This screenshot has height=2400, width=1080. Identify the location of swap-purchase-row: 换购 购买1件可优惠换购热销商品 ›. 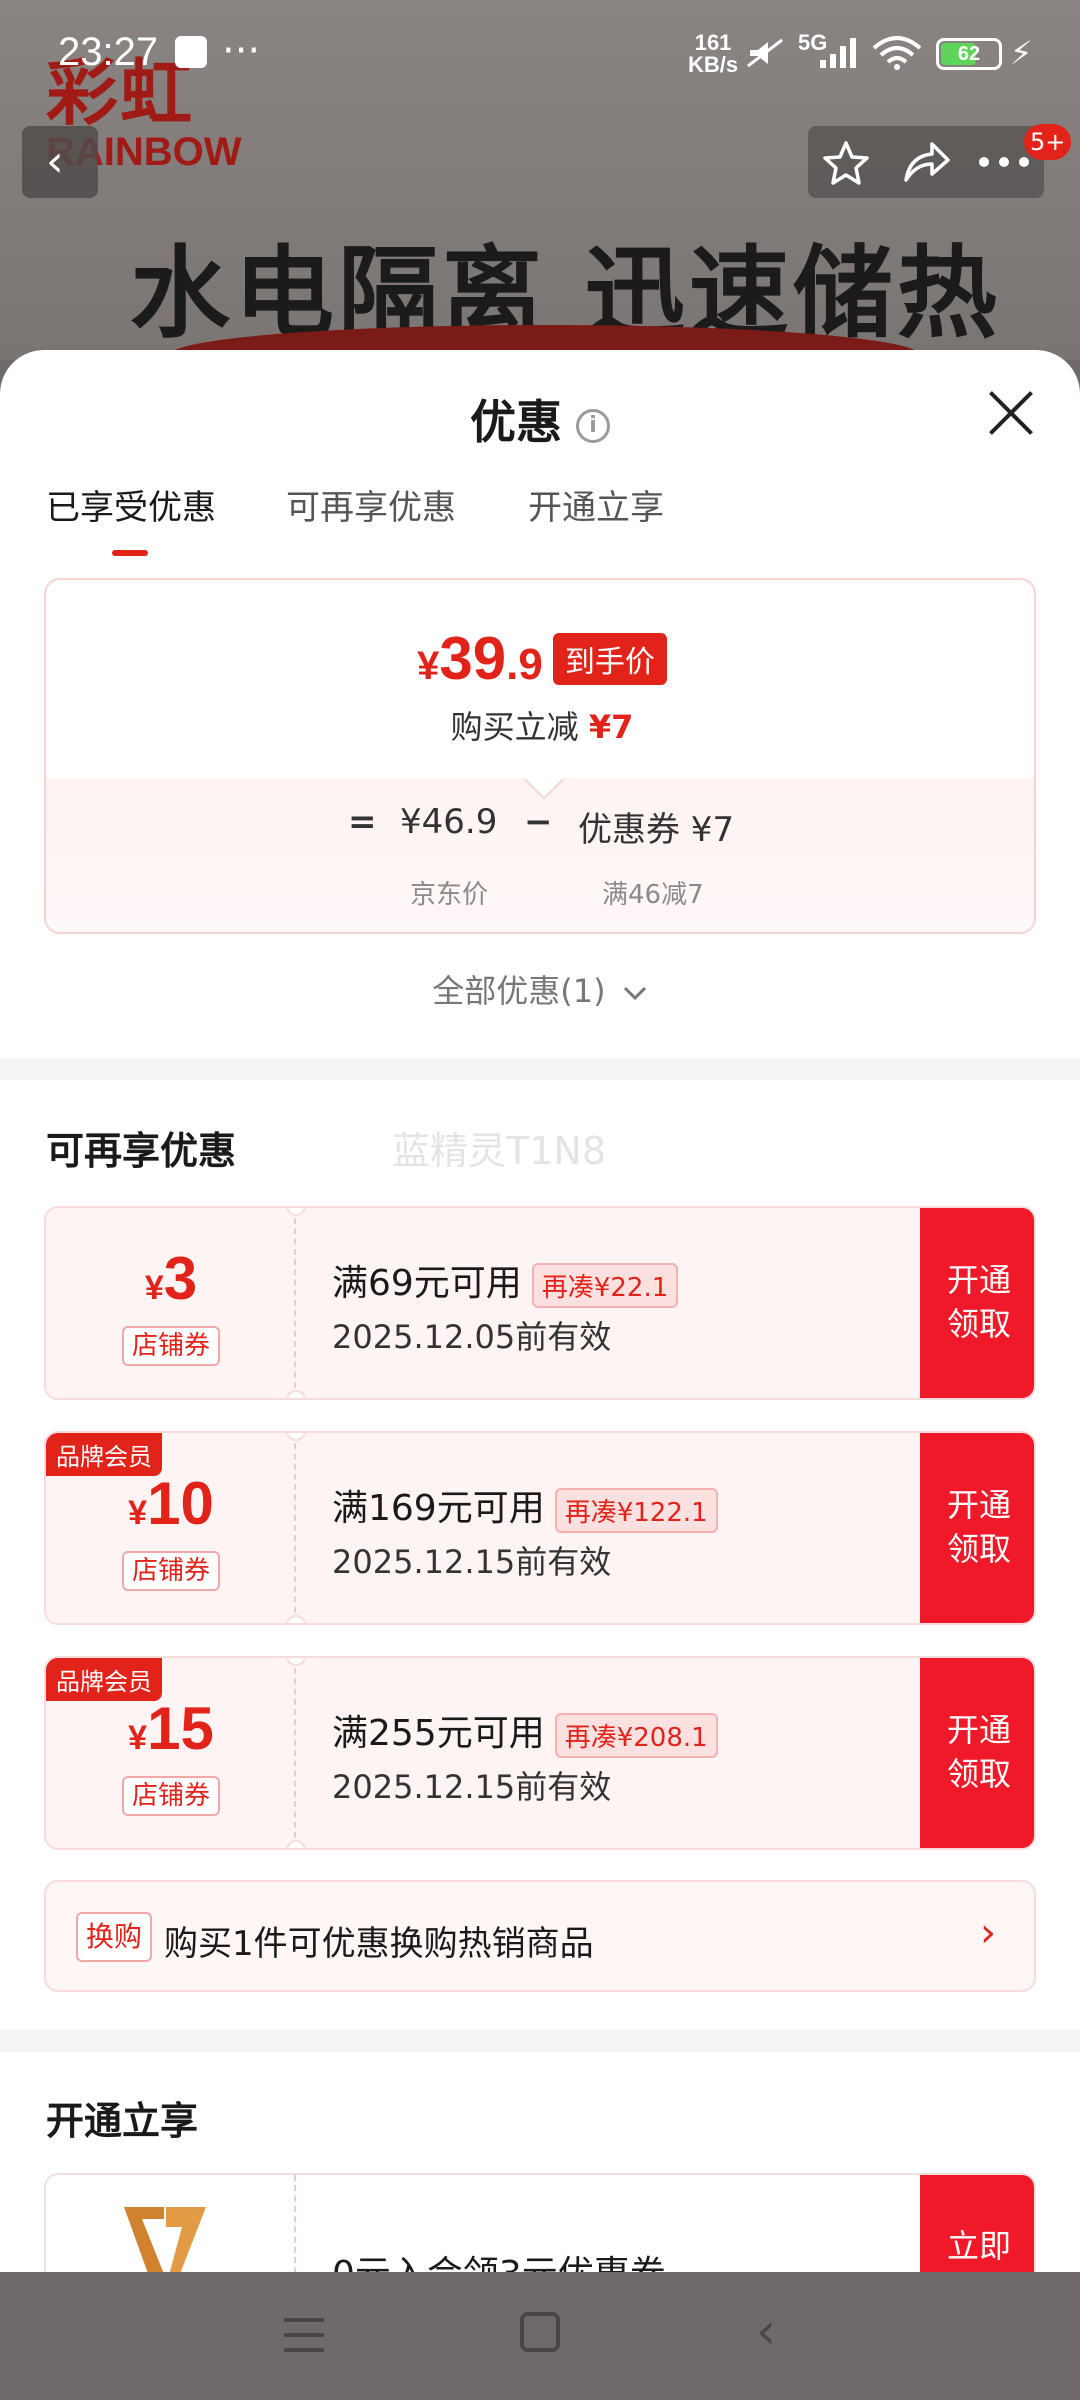
(540, 1936).